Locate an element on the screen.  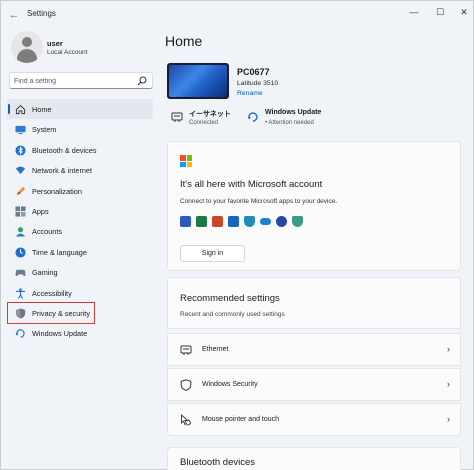
sidebar-item-label: Accounts is located at coordinates (47, 232).